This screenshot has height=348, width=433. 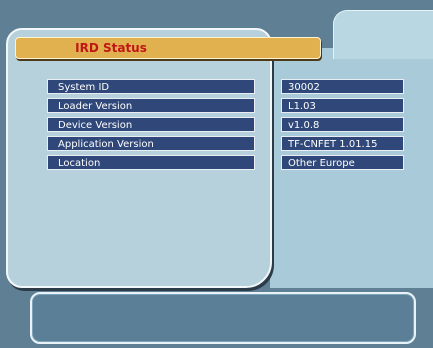 What do you see at coordinates (383, 34) in the screenshot?
I see `panel-tab` at bounding box center [383, 34].